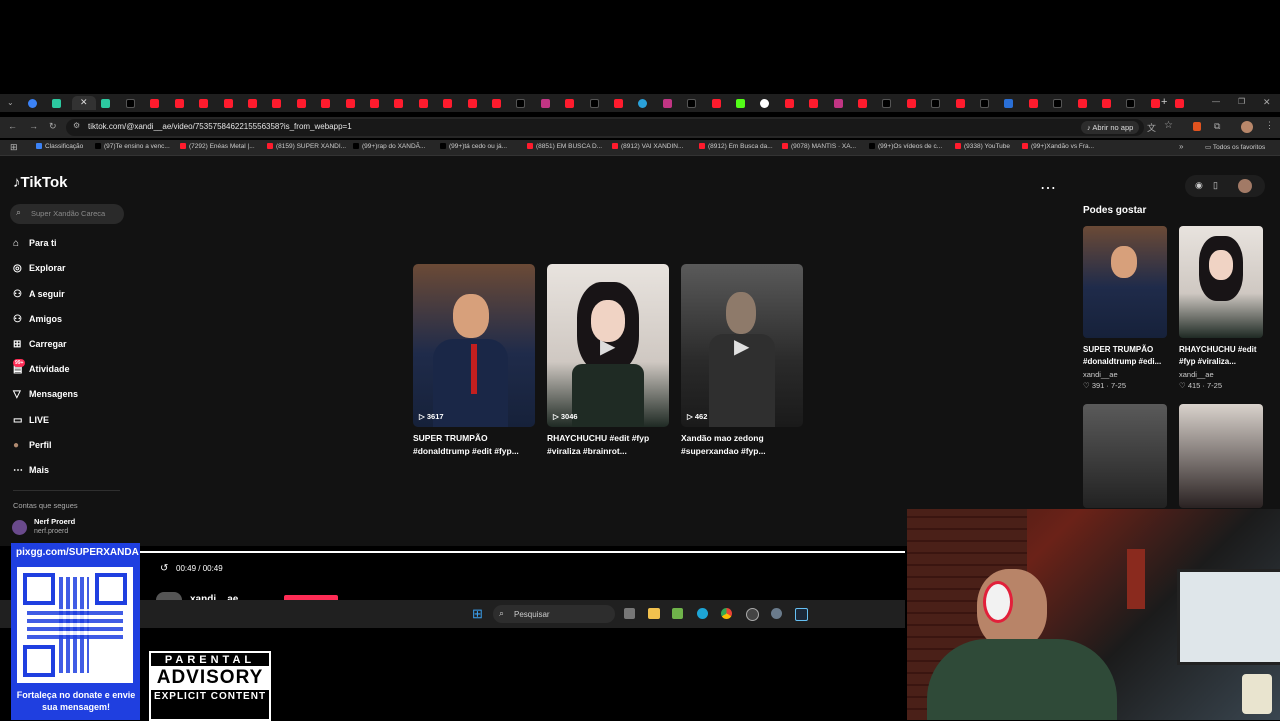 The width and height of the screenshot is (1280, 721). I want to click on all-favorites: ▭ Todos os favoritos, so click(1235, 147).